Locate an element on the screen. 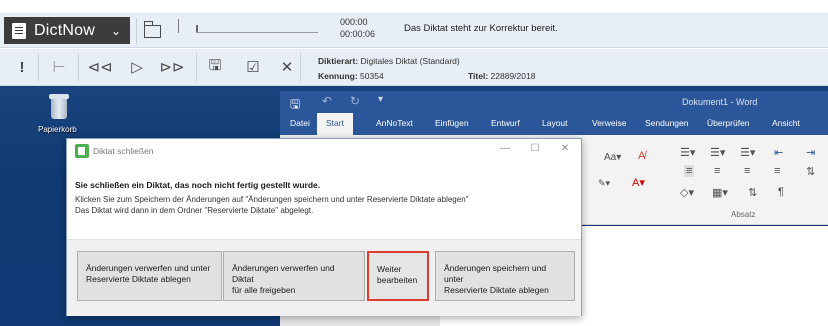 The image size is (828, 326). sort-icon: ⇅ is located at coordinates (752, 192).